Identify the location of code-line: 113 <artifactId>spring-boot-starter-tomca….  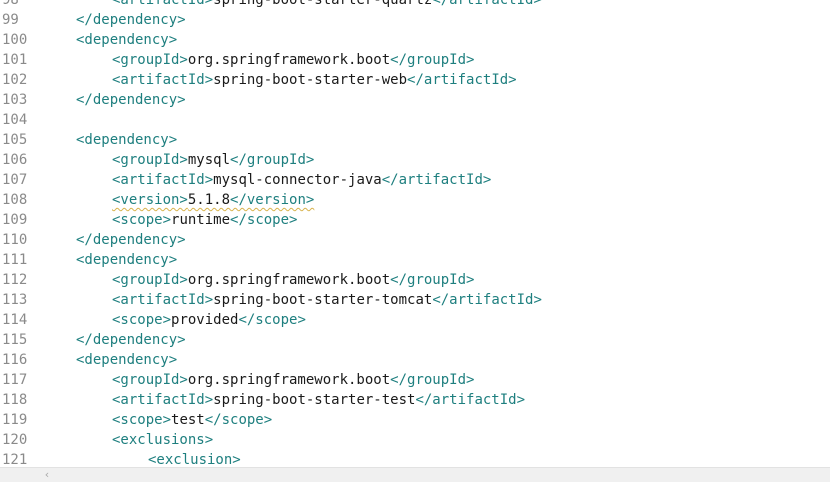
(415, 300).